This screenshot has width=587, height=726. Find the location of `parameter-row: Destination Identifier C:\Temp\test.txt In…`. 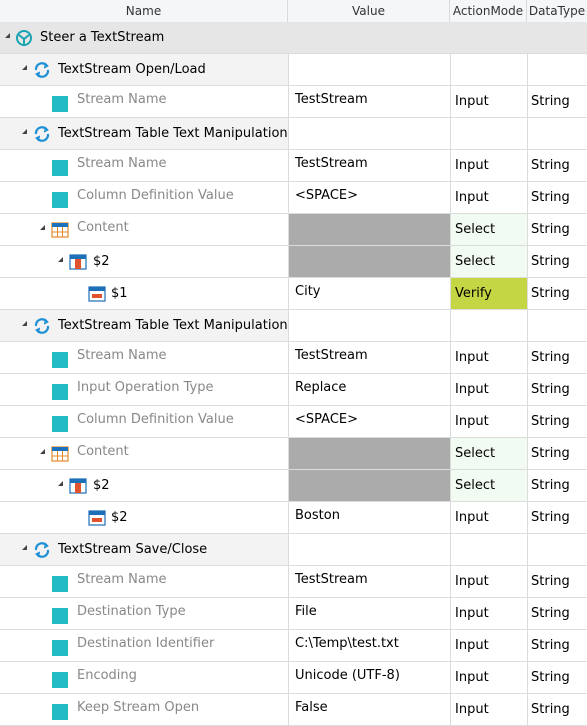

parameter-row: Destination Identifier C:\Temp\test.txt In… is located at coordinates (293, 646).